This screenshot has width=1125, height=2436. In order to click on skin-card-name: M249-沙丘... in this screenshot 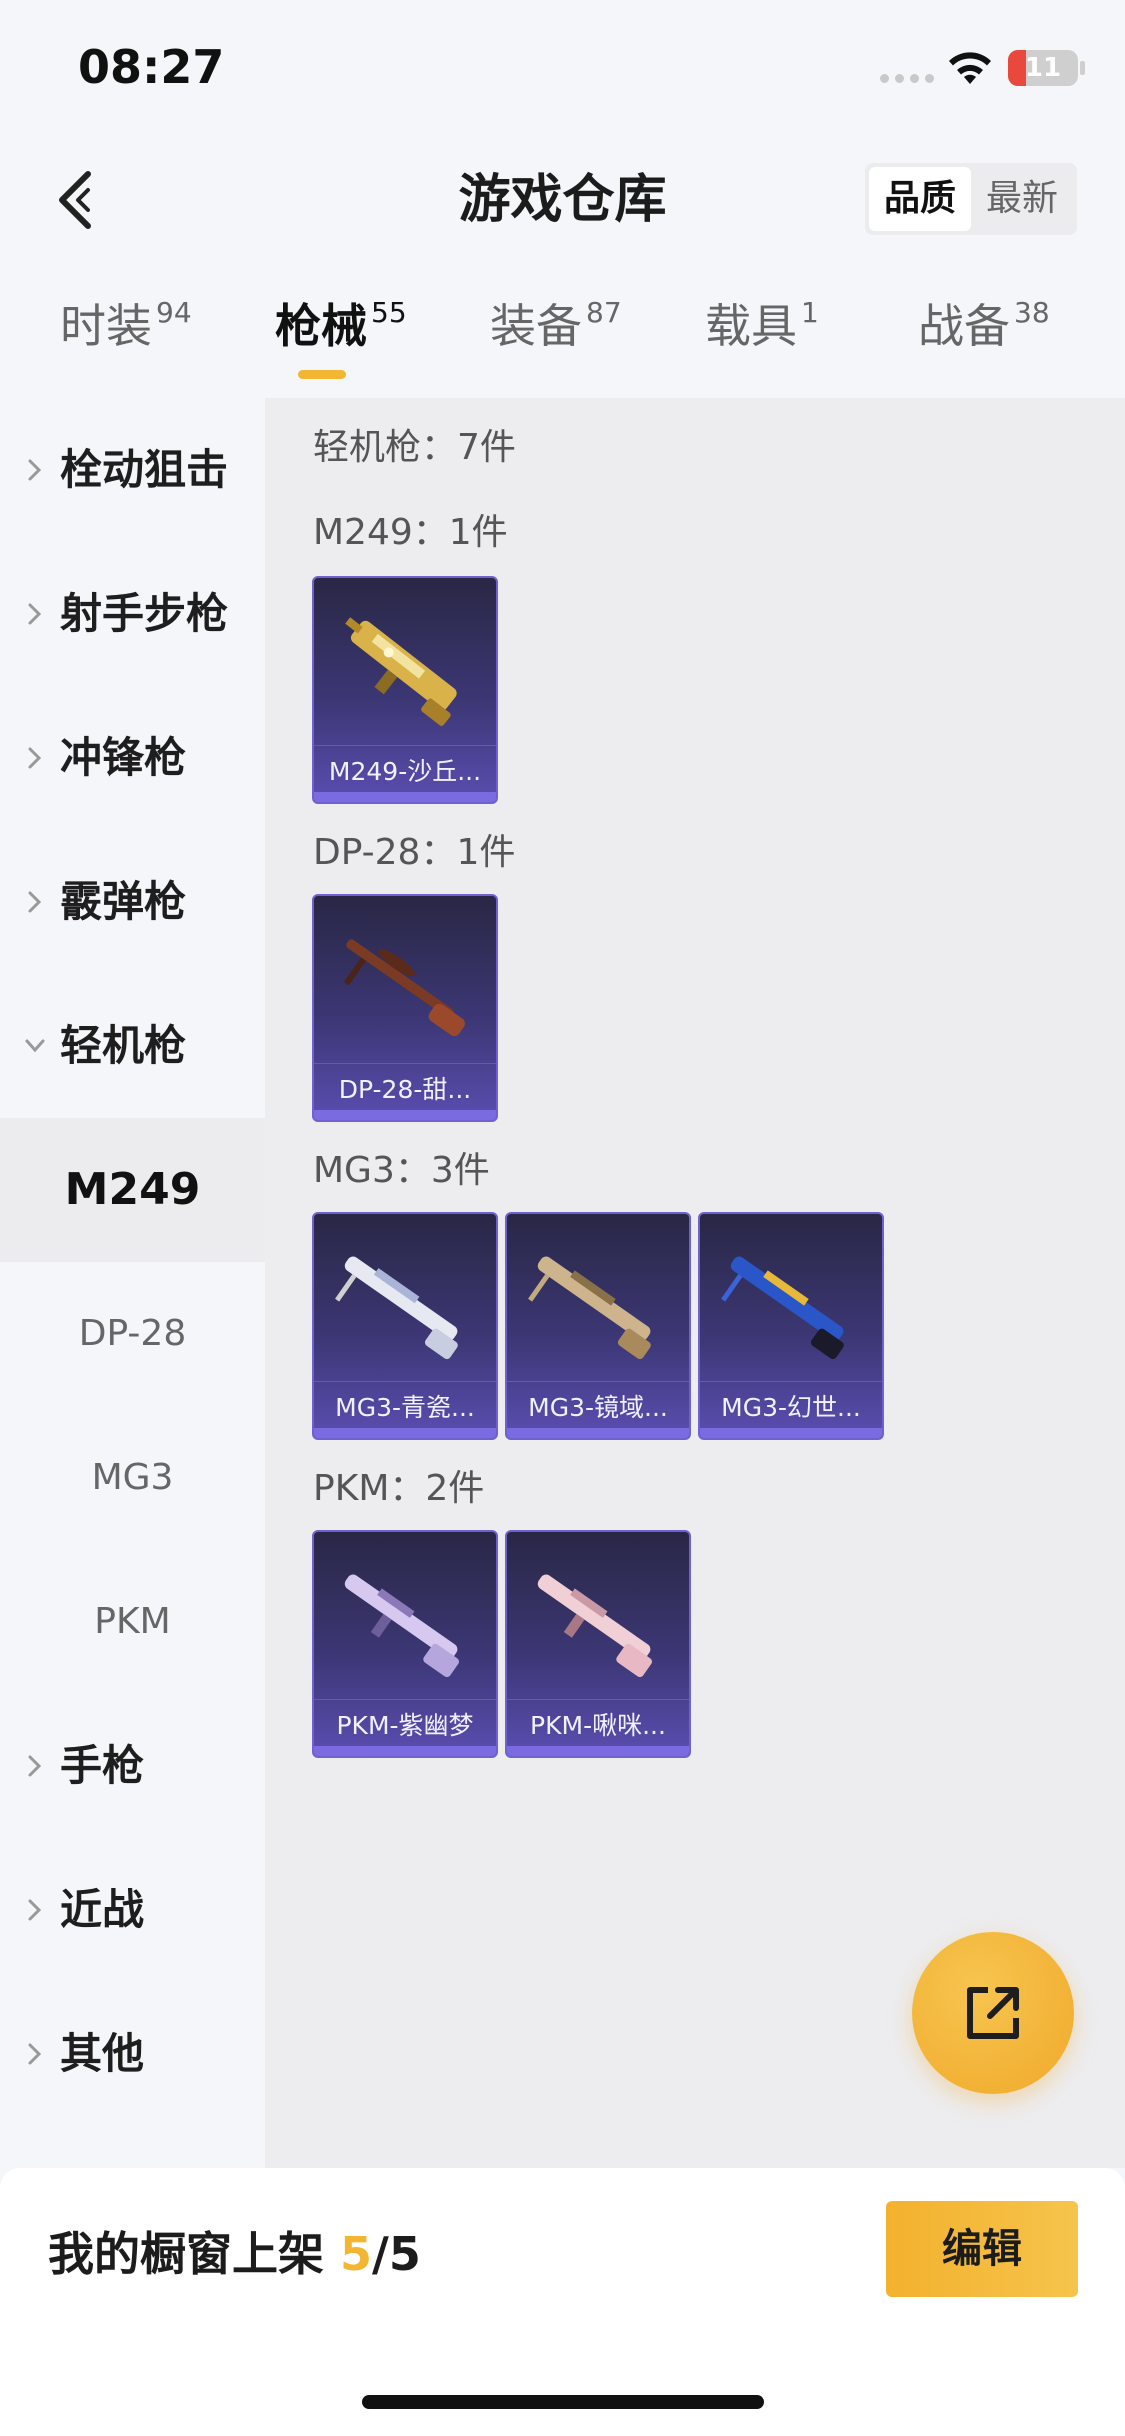, I will do `click(405, 766)`.